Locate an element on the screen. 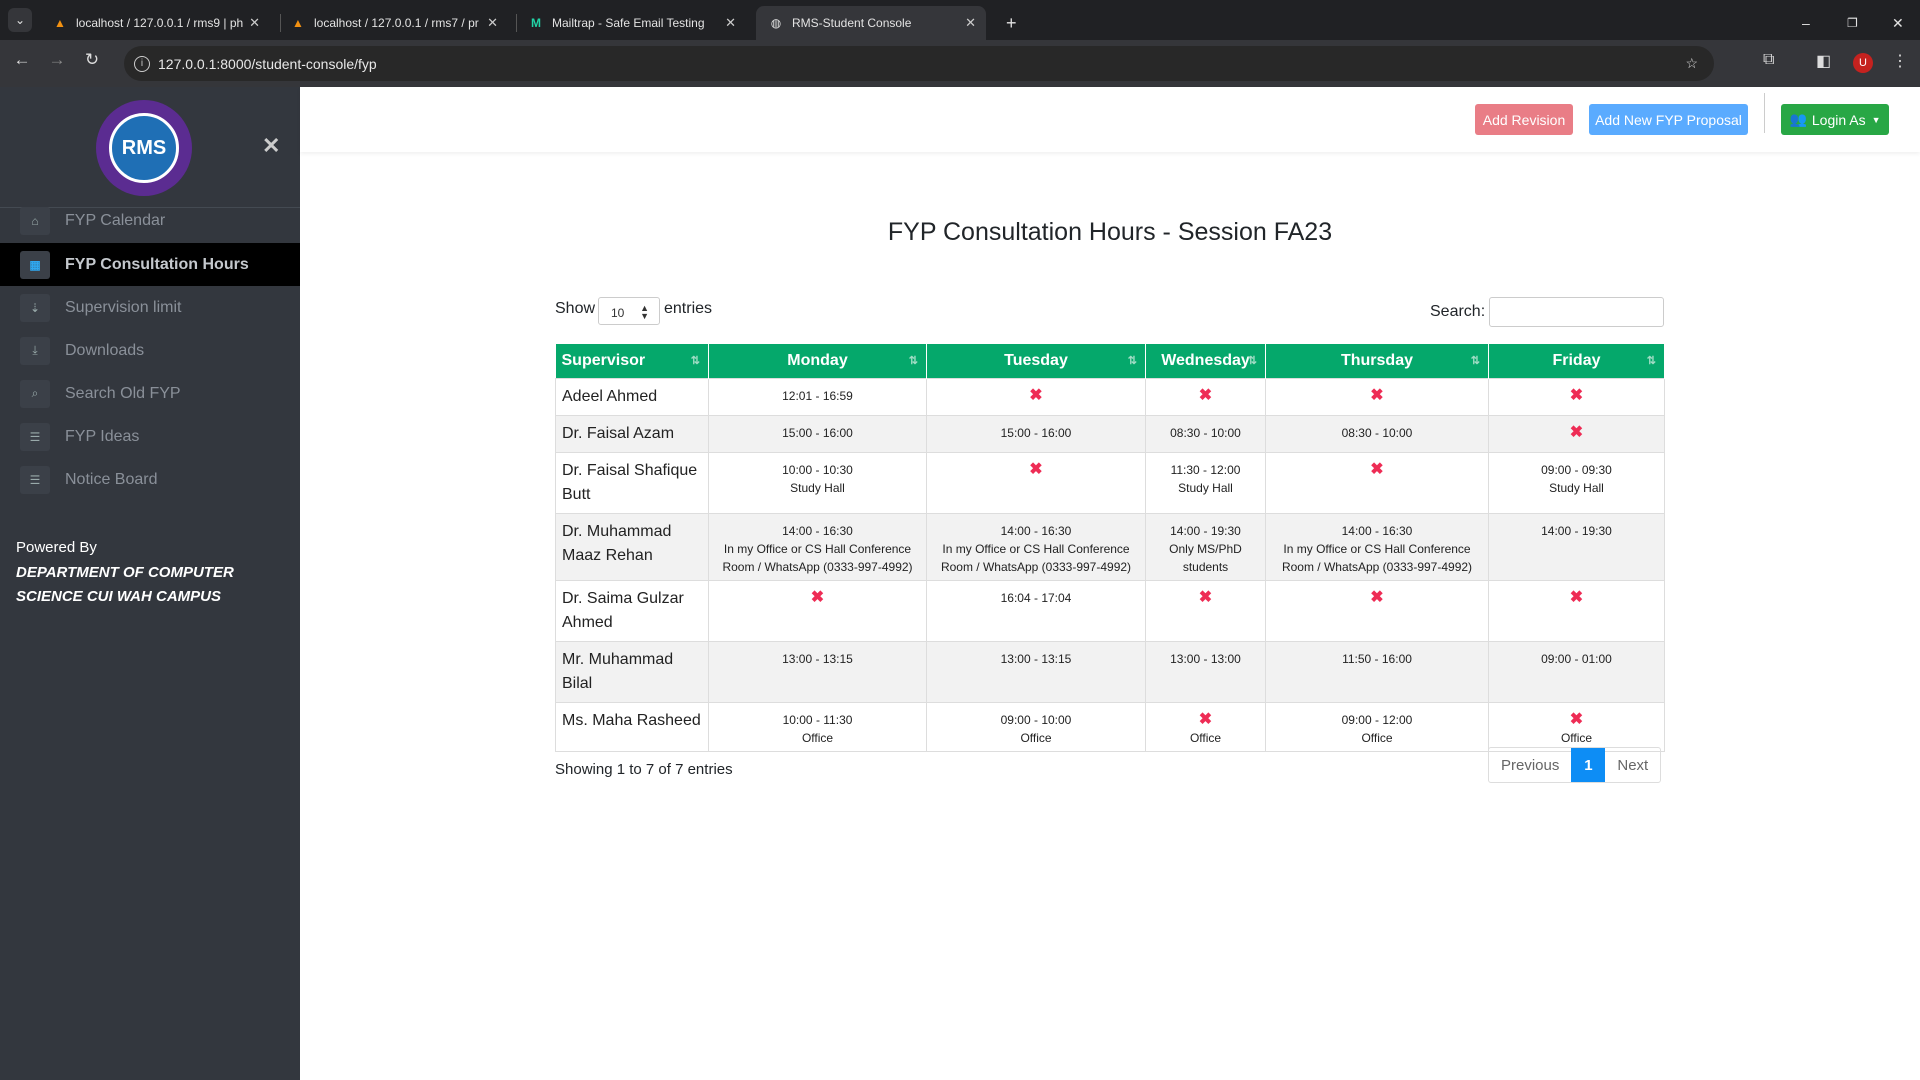 The image size is (1920, 1080). day-cell: 09:00 - 01:00 is located at coordinates (1576, 671).